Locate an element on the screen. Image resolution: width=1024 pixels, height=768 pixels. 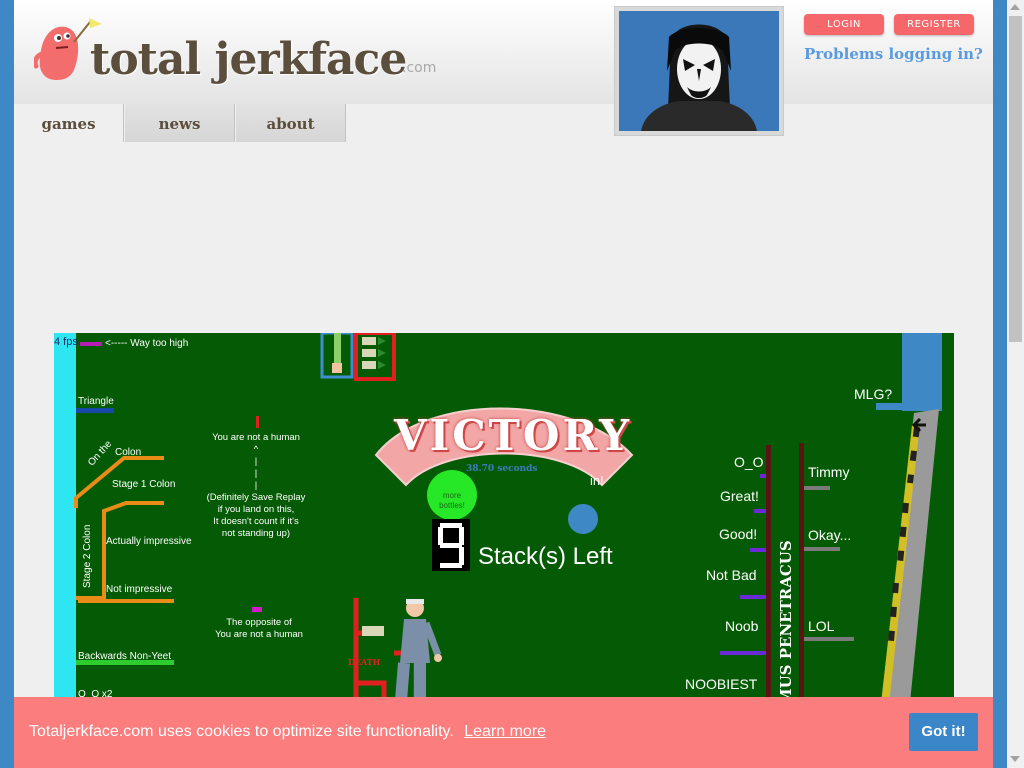
label-actually-impressive: Actually impressive is located at coordinates (149, 541).